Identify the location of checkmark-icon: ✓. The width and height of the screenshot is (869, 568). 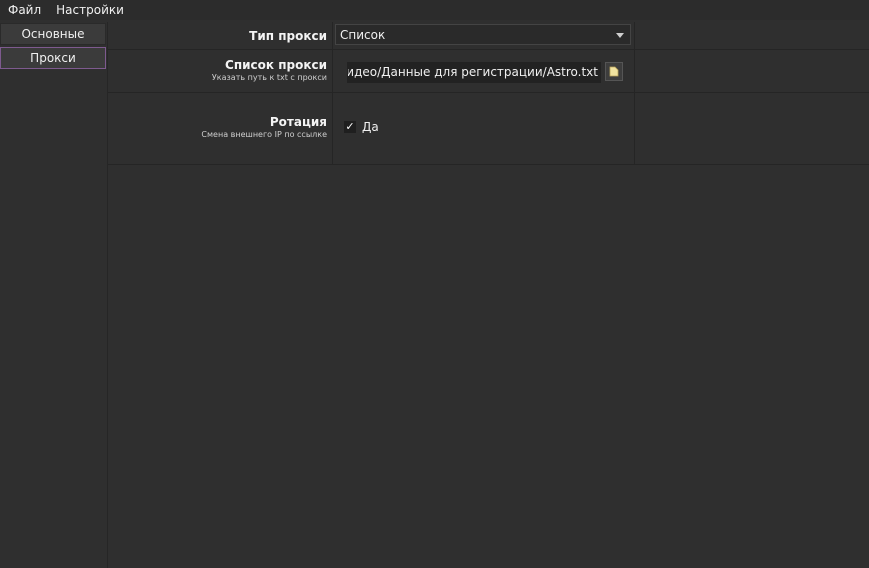
(350, 126).